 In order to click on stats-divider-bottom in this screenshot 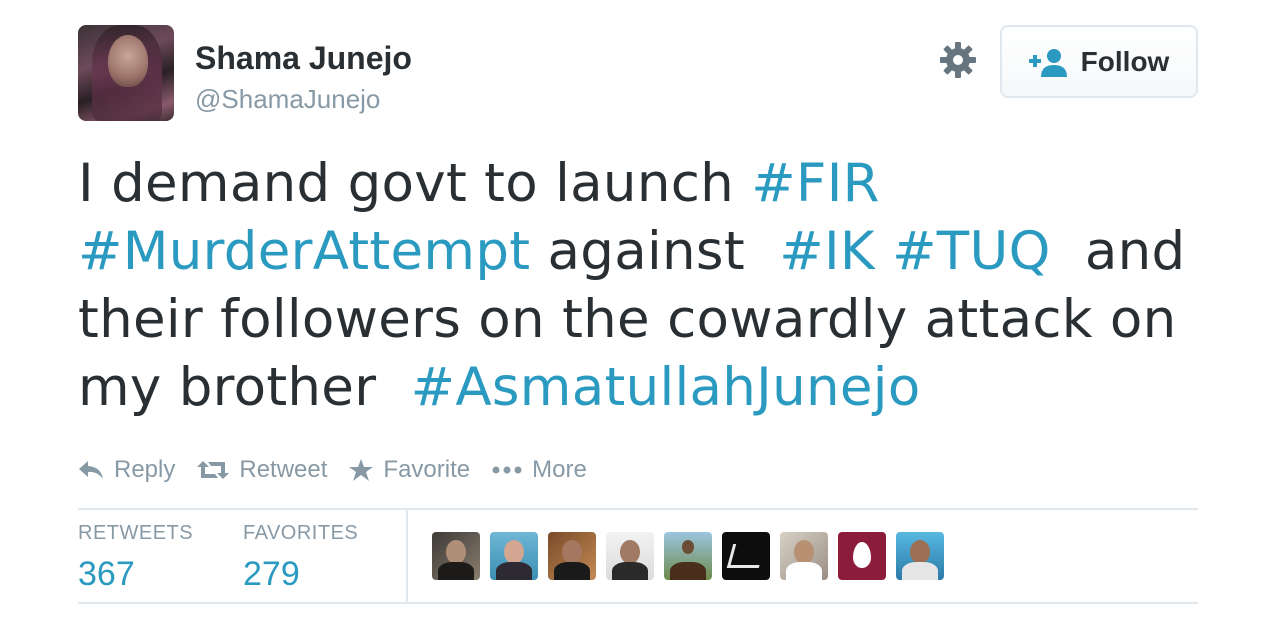, I will do `click(638, 603)`.